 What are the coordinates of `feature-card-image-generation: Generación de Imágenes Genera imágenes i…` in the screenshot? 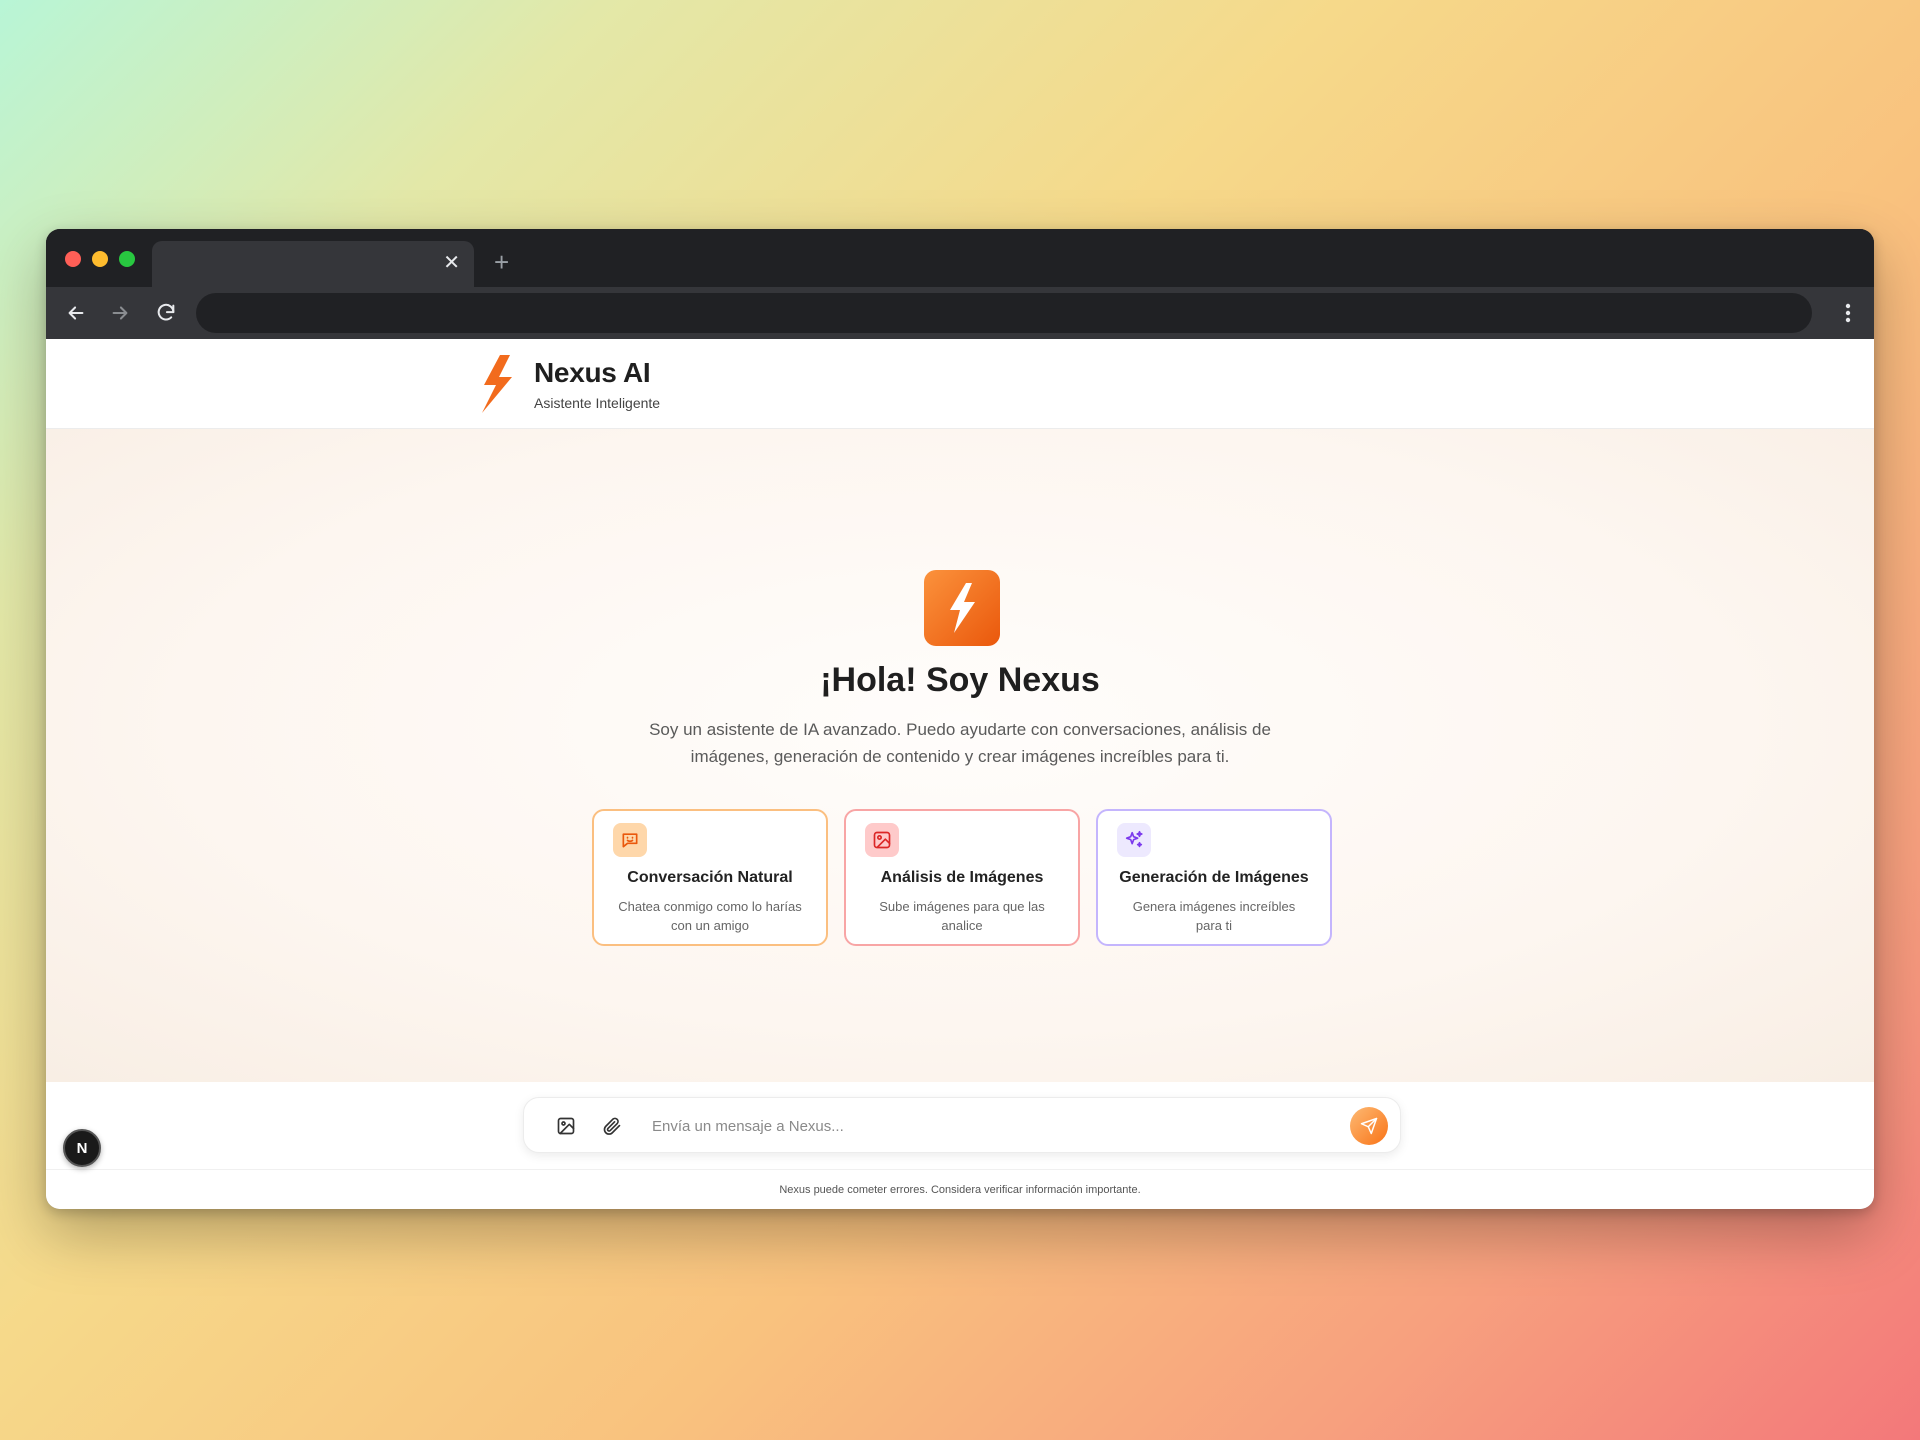 It's located at (1214, 877).